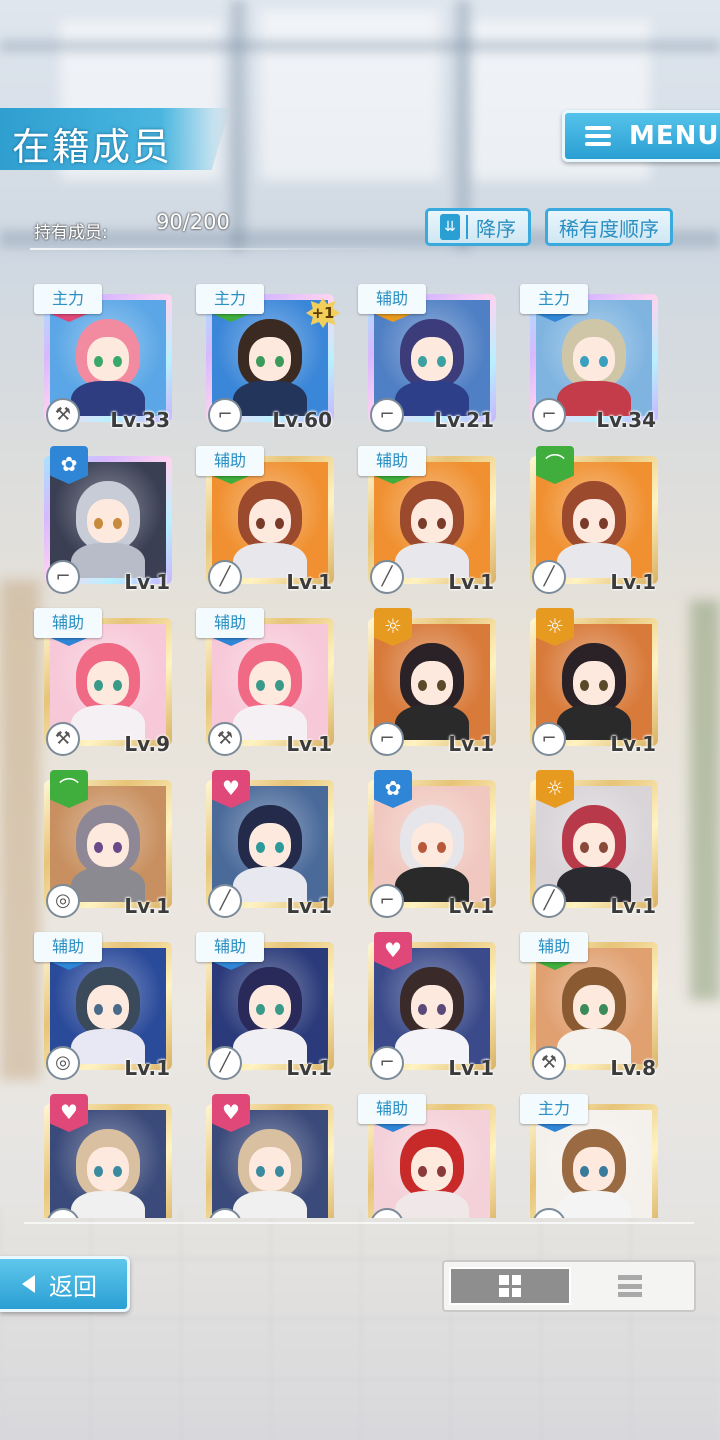 The image size is (720, 1440). I want to click on member-card: ✿辅助⌐, so click(424, 1148).